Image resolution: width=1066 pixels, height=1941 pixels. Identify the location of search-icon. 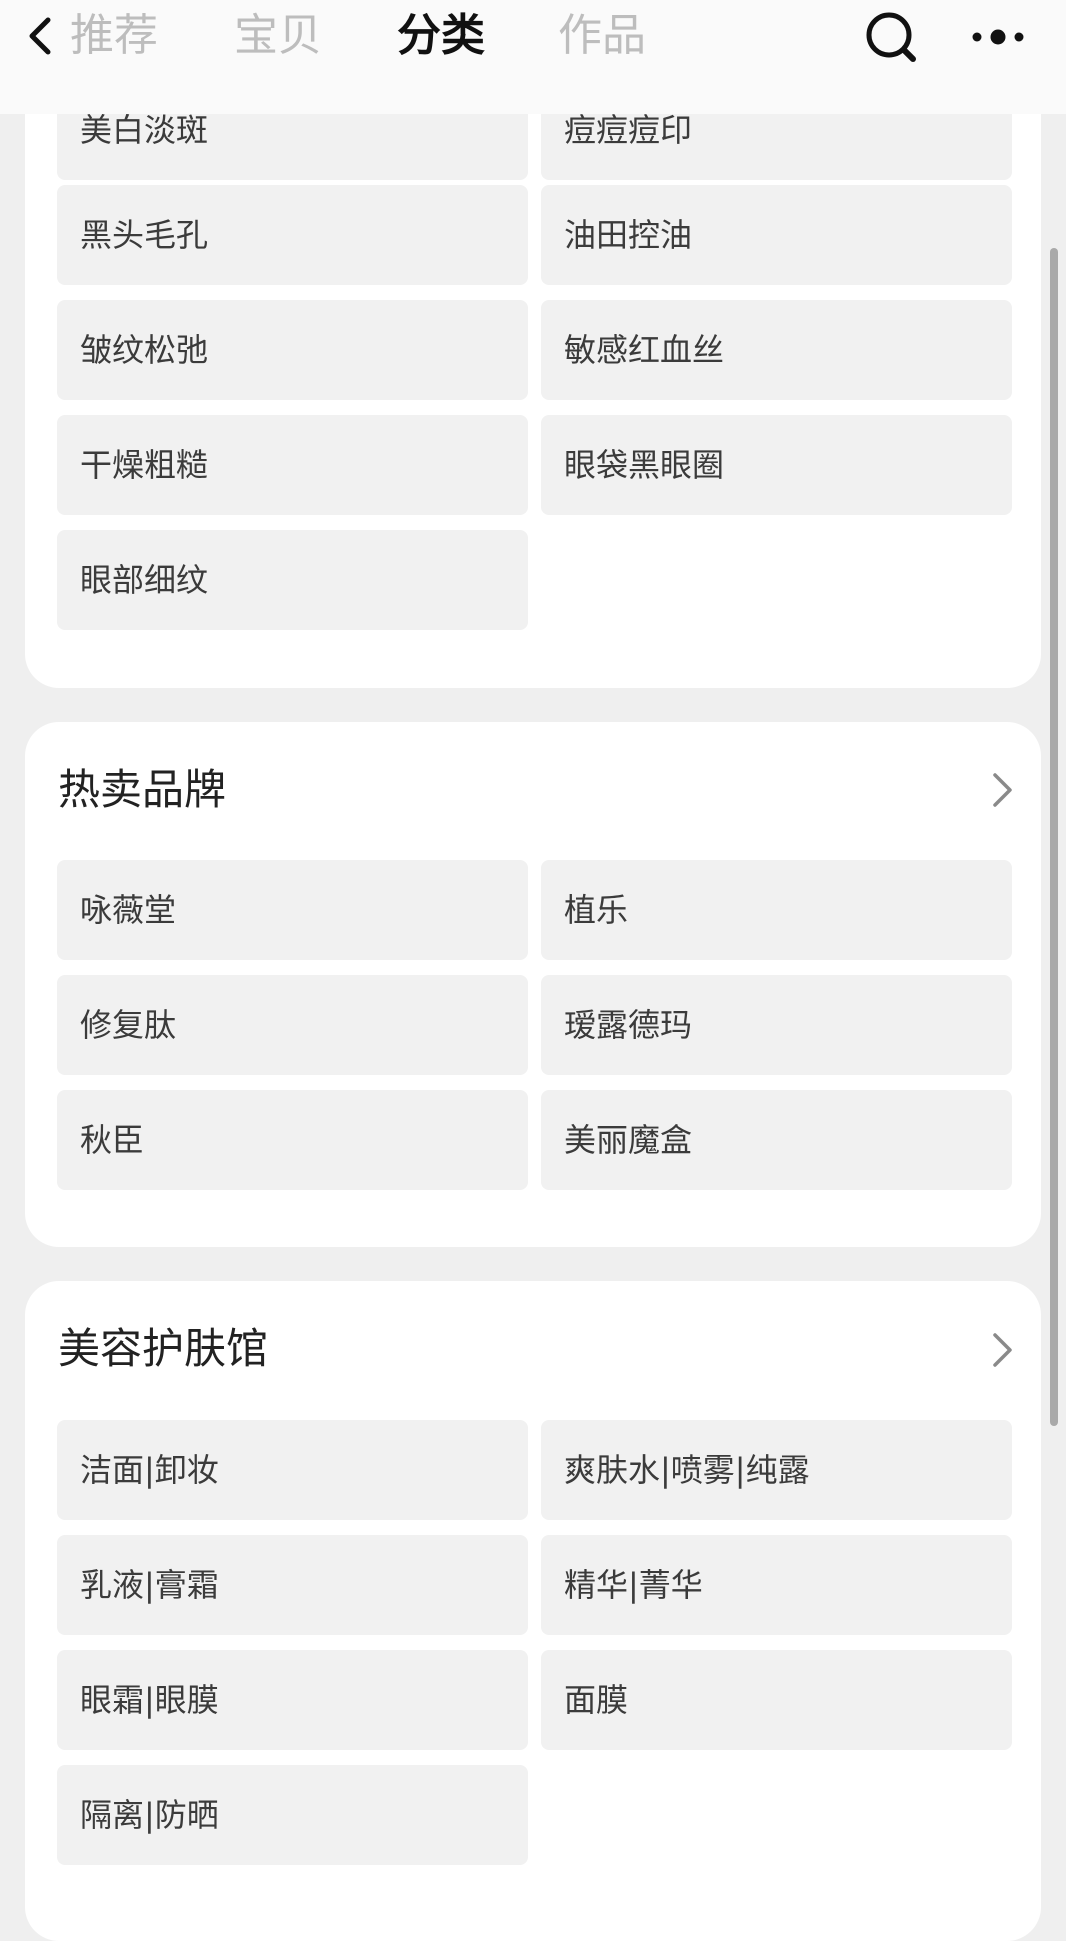
(891, 37).